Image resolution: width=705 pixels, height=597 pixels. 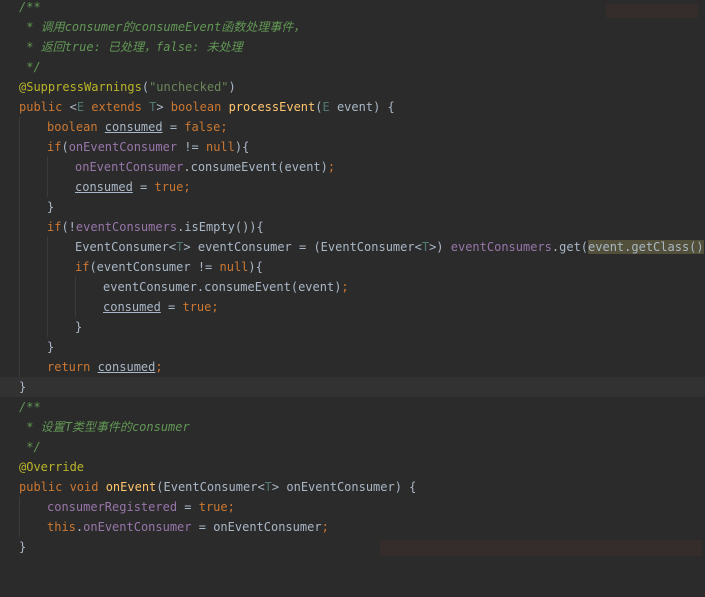 What do you see at coordinates (68, 427) in the screenshot?
I see `doc-comment: T` at bounding box center [68, 427].